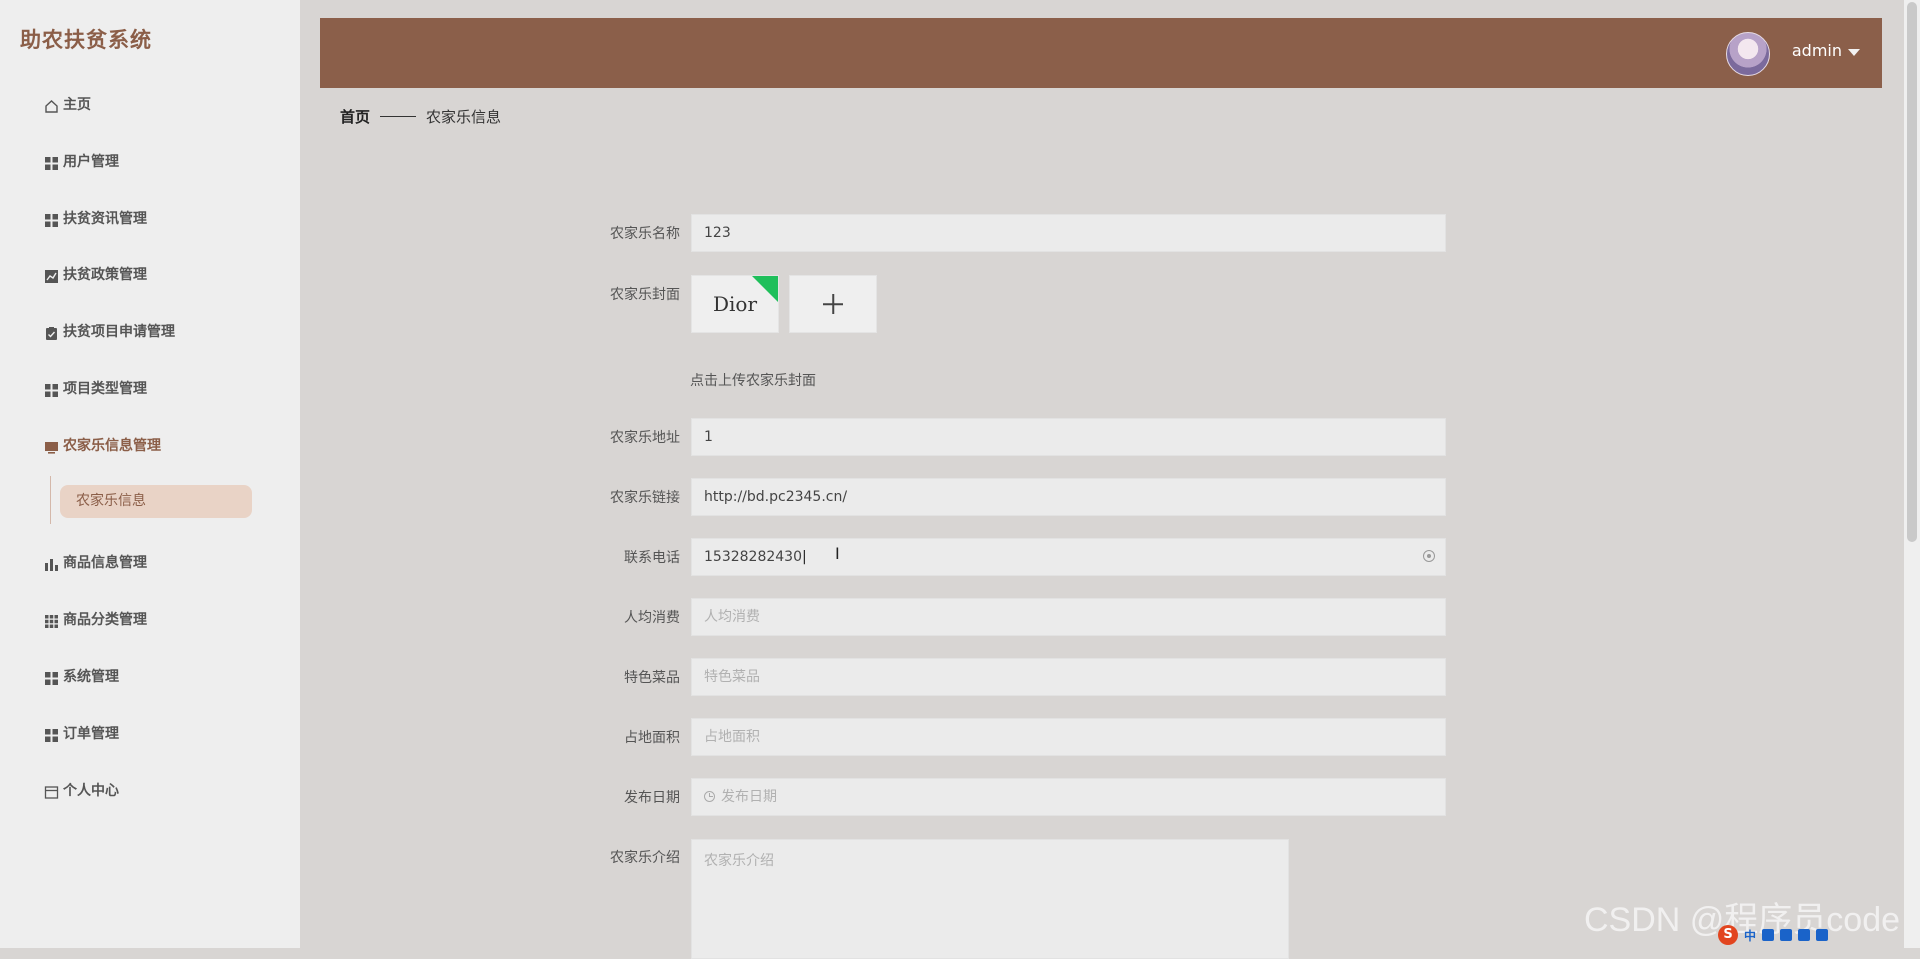 The image size is (1920, 959). Describe the element at coordinates (1068, 737) in the screenshot. I see `area-field: 占地面积` at that location.